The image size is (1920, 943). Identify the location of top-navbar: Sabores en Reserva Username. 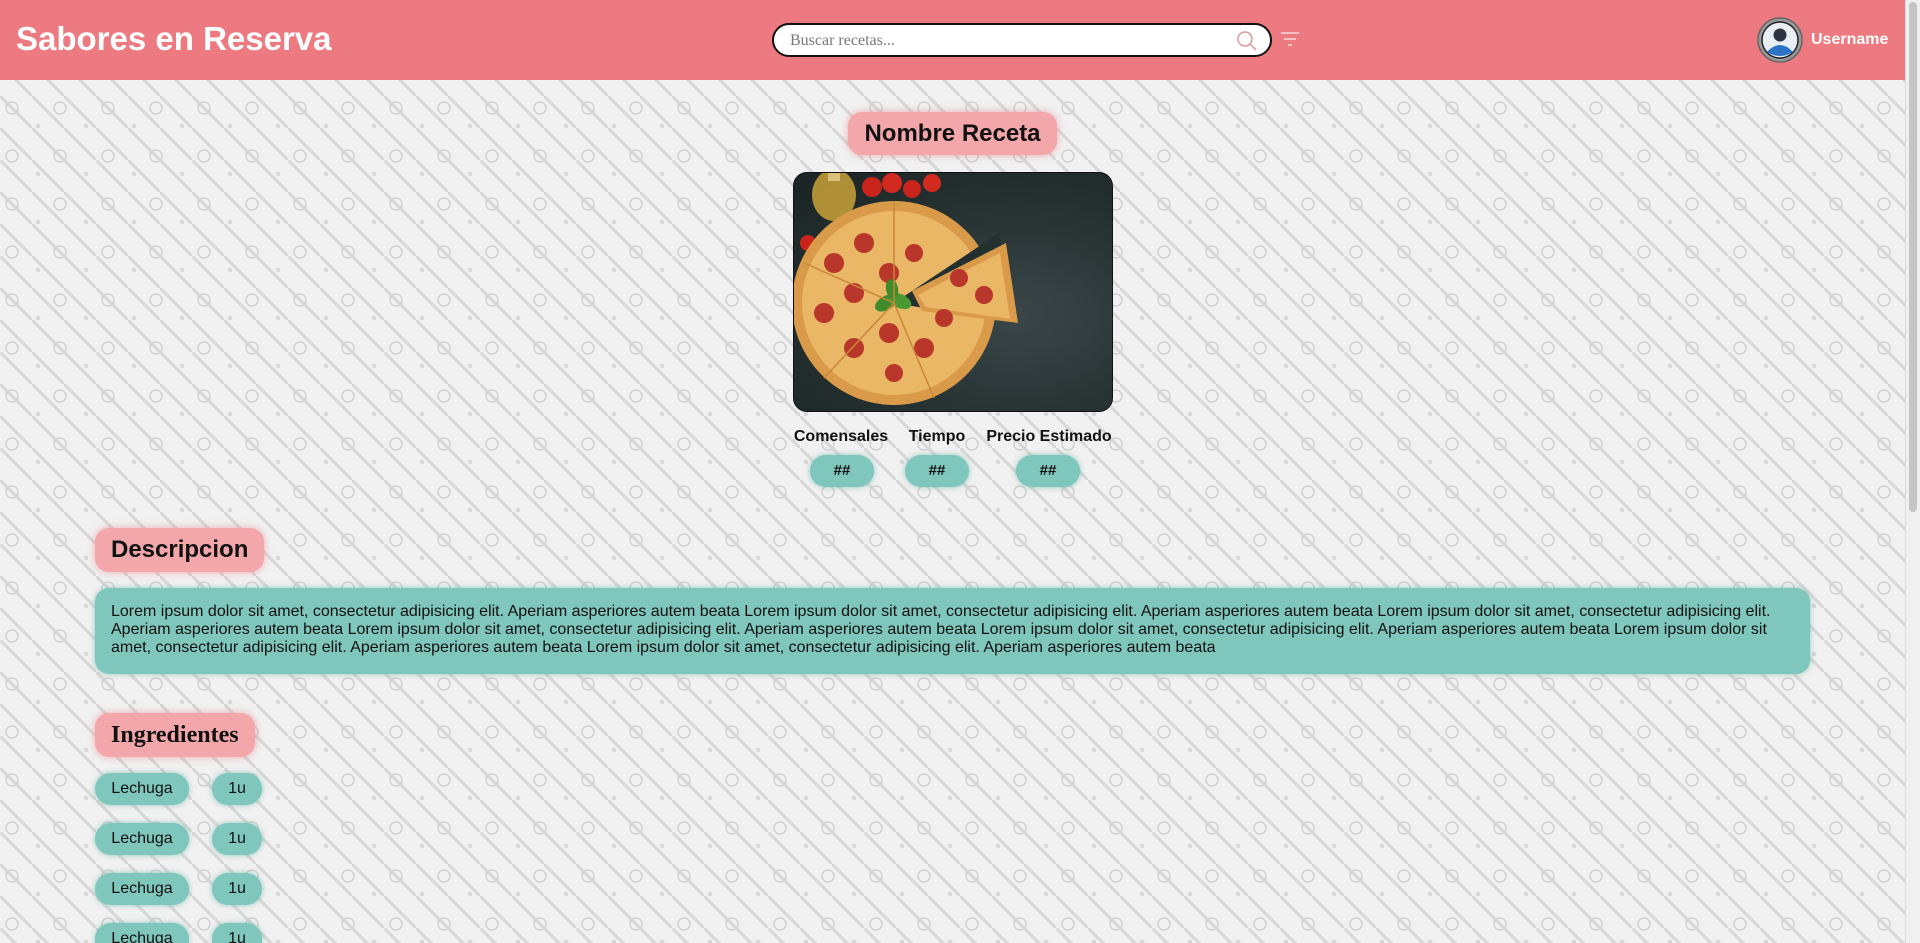
(952, 40).